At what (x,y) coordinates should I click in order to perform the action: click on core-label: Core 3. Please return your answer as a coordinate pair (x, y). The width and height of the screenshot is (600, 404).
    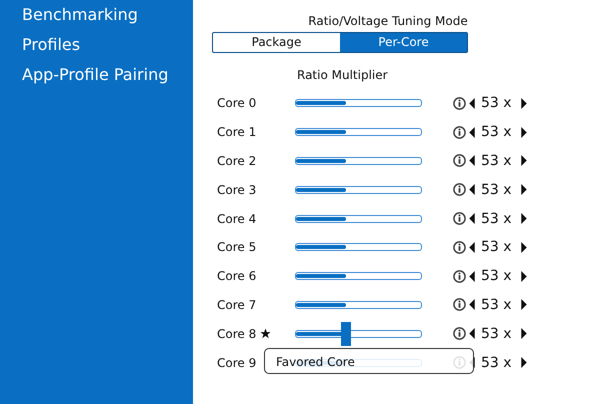
    Looking at the image, I should click on (236, 189).